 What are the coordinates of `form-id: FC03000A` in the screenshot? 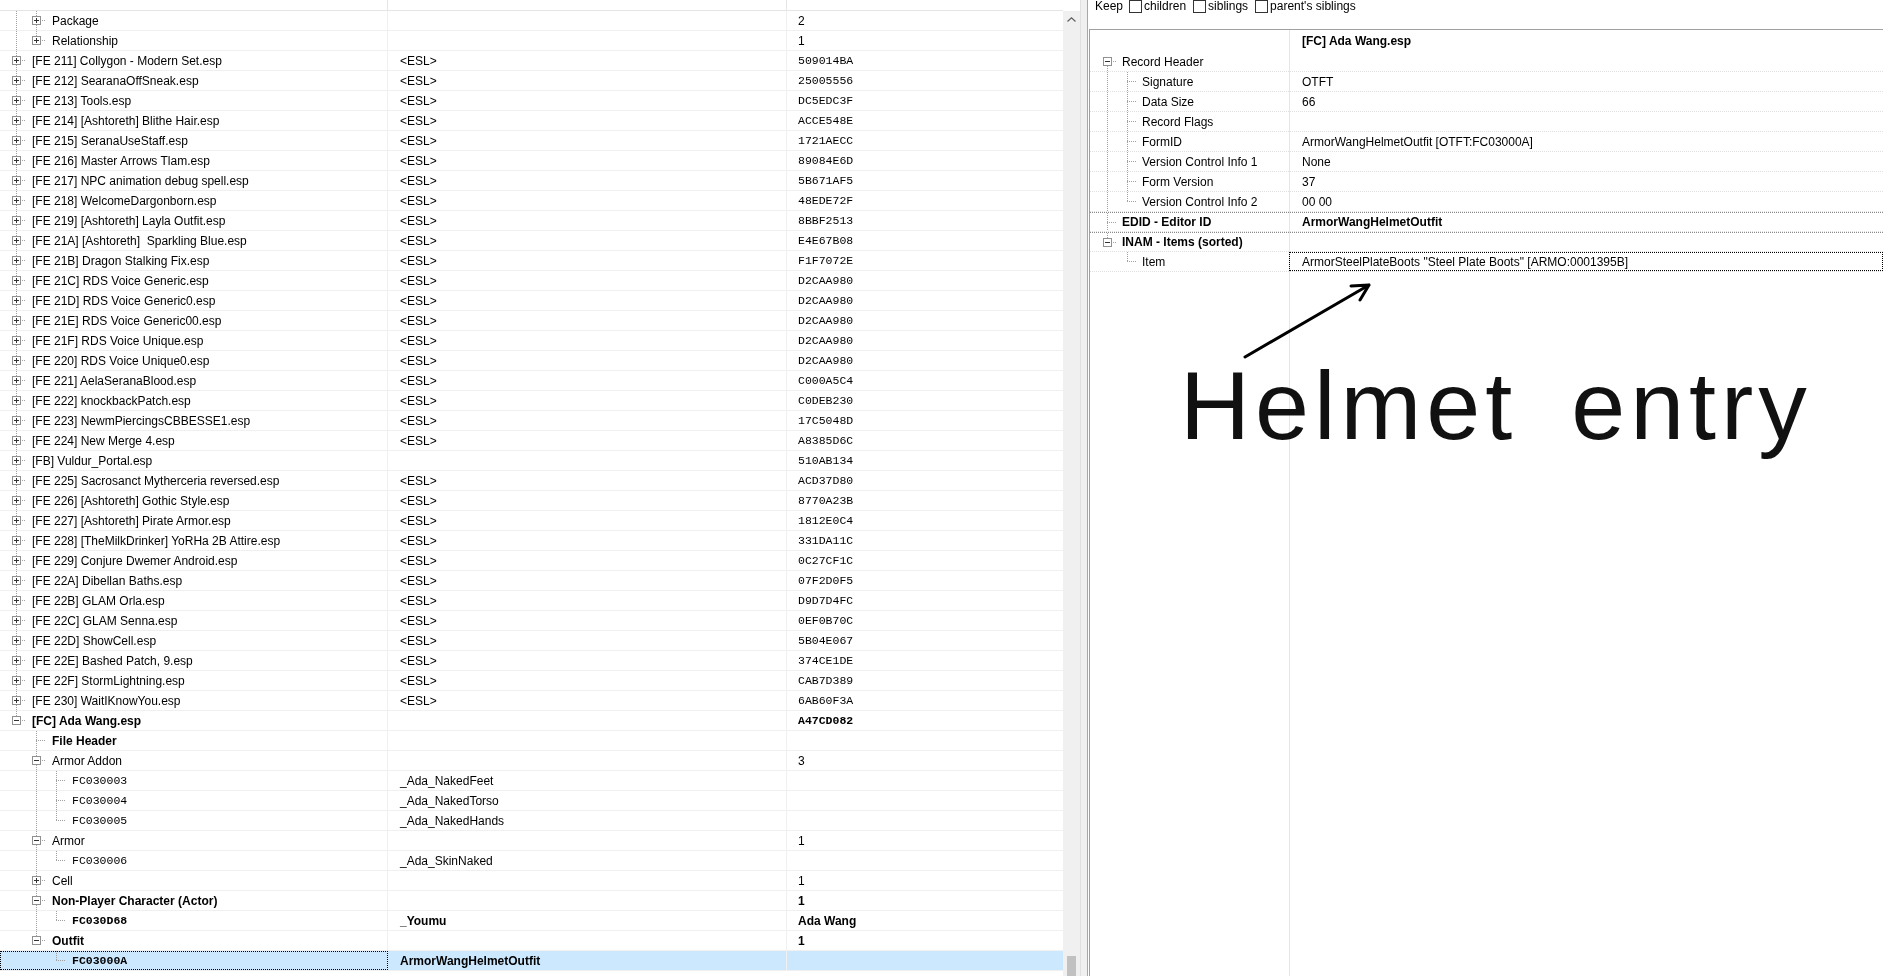 It's located at (100, 960).